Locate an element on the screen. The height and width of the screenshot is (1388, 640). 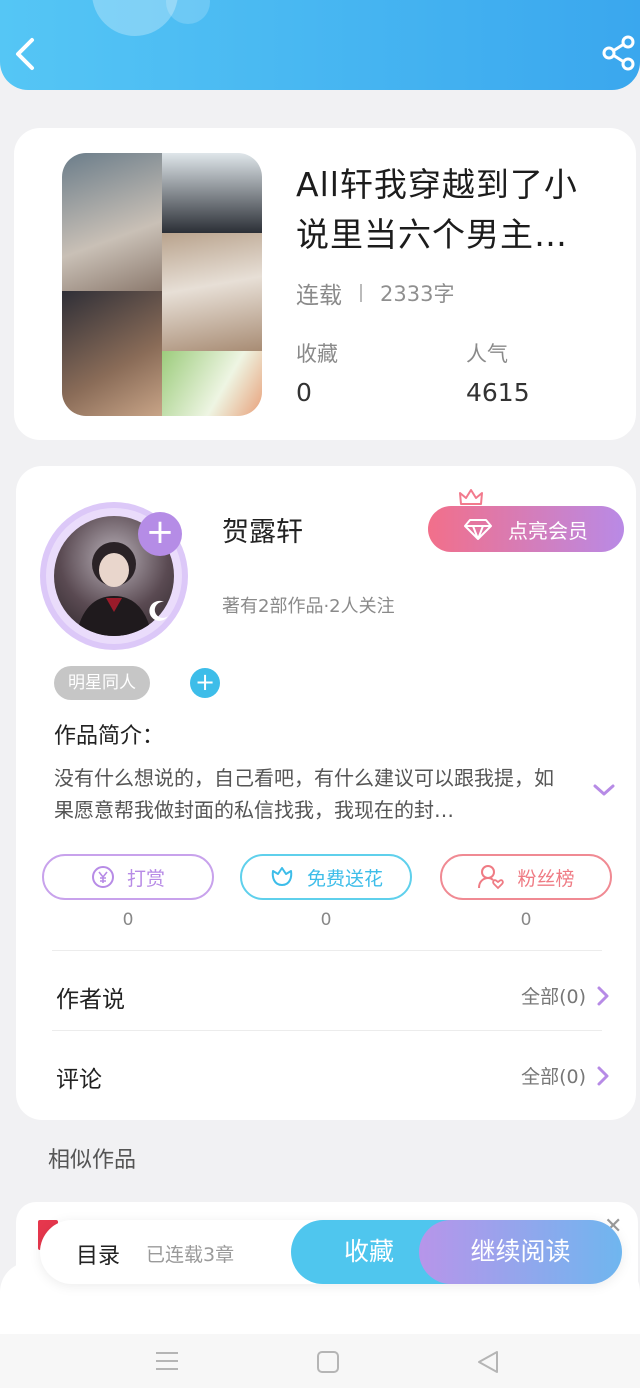
genre-tag: 明星同人 is located at coordinates (102, 683).